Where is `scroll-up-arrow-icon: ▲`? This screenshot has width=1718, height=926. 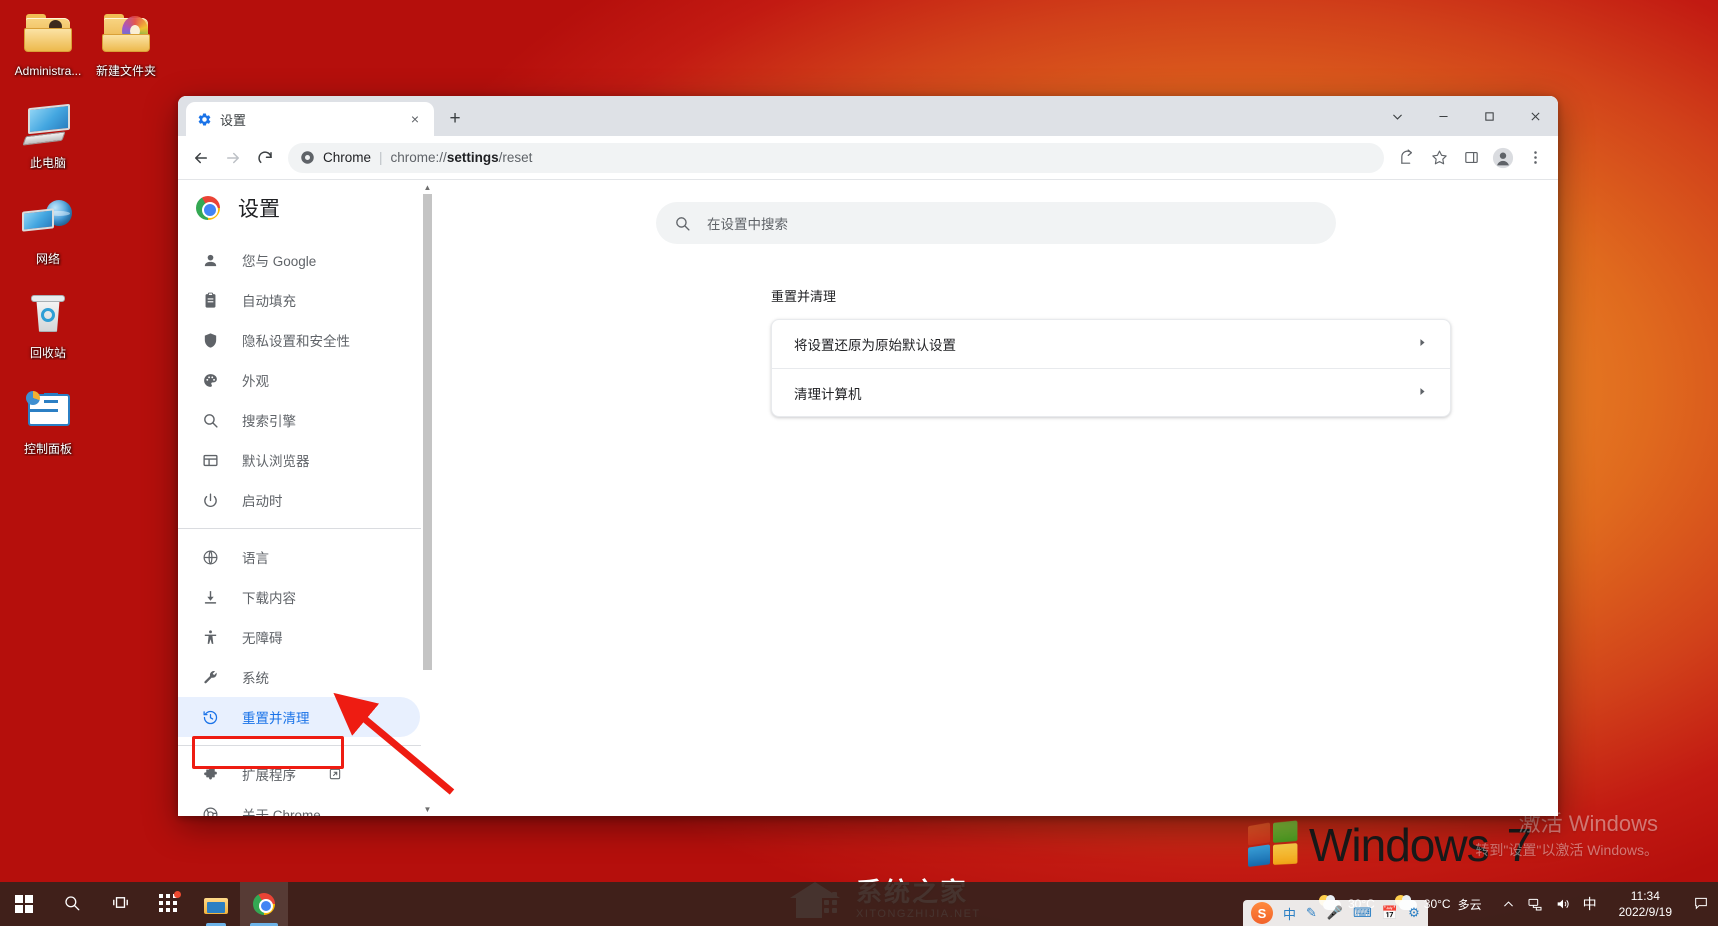
scroll-up-arrow-icon: ▲ is located at coordinates (427, 187).